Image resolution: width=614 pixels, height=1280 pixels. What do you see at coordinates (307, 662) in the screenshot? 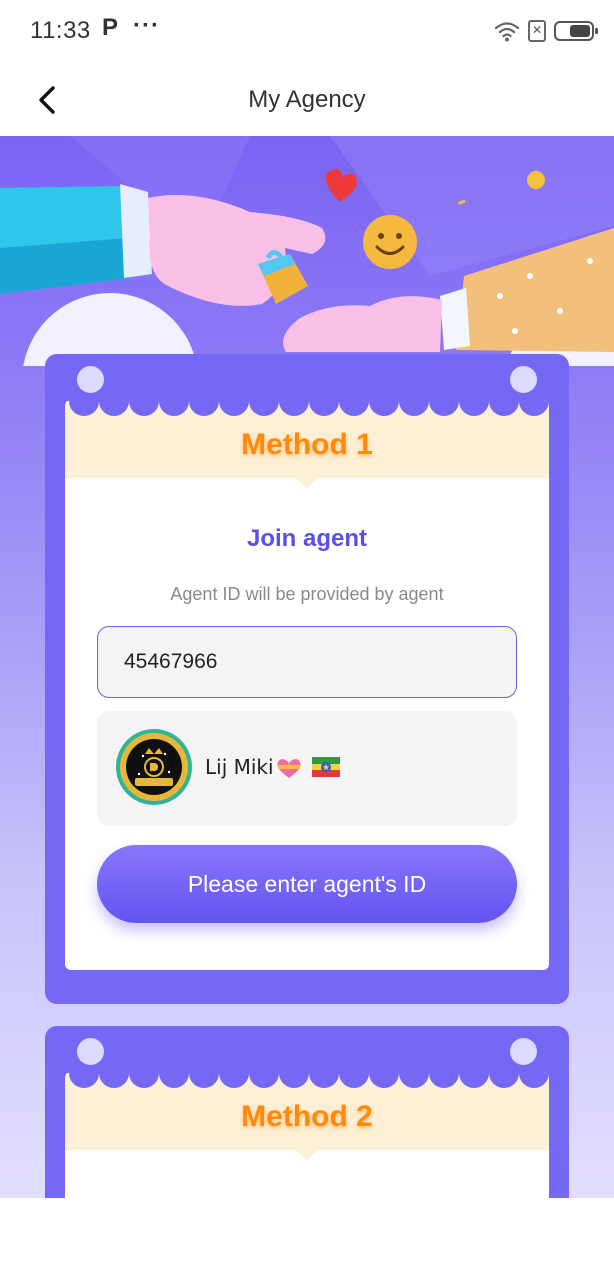
I see `agent-id-input` at bounding box center [307, 662].